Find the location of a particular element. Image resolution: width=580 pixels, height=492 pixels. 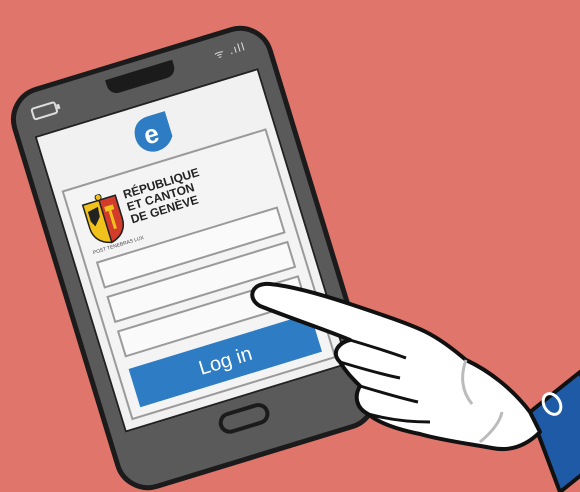

government-title: RÉPUBLIQUE ET CANTON DE GENÈVE is located at coordinates (161, 196).